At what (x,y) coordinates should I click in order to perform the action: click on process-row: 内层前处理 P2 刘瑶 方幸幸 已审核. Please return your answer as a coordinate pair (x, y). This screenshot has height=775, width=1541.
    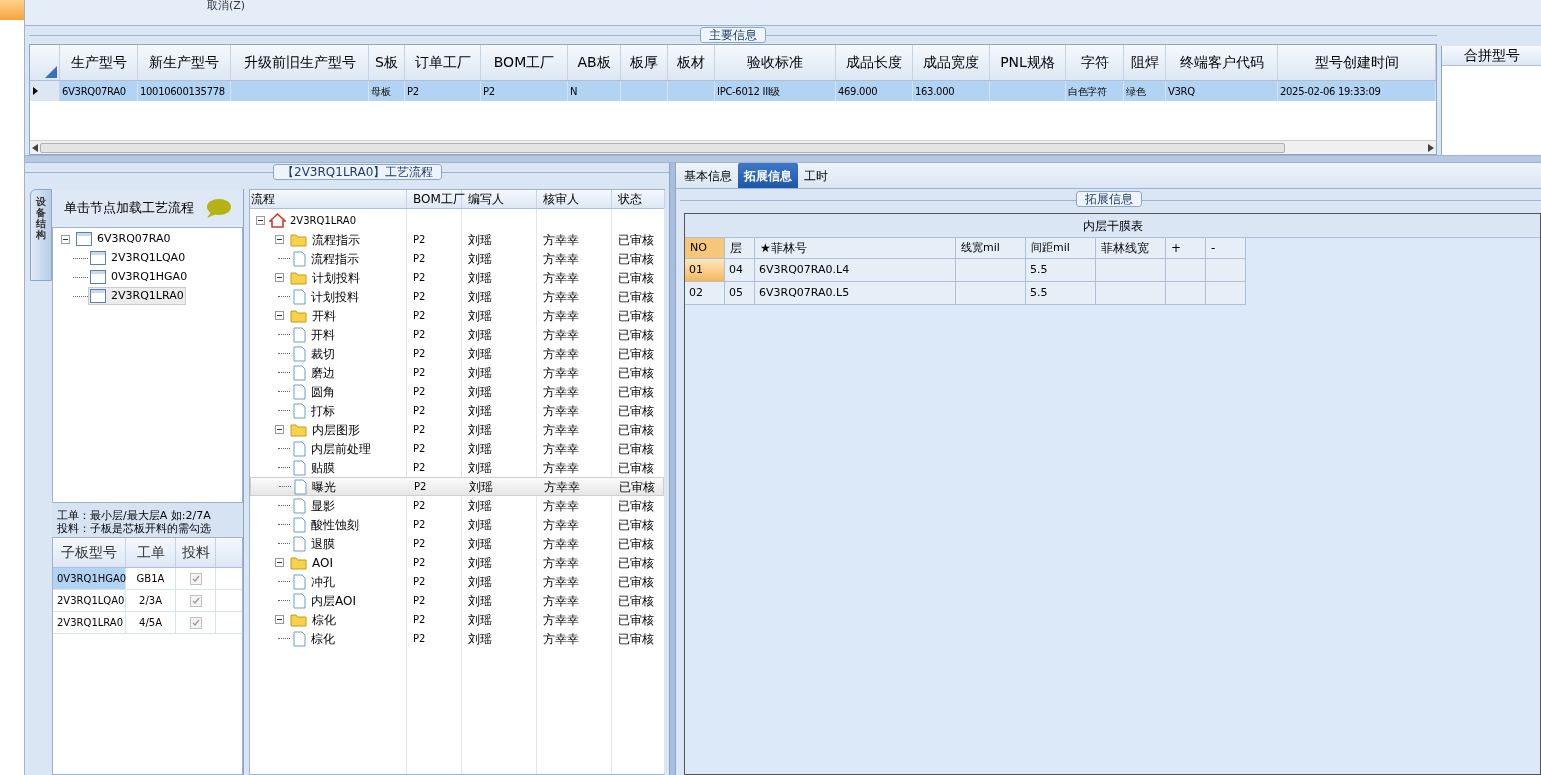
    Looking at the image, I should click on (457, 448).